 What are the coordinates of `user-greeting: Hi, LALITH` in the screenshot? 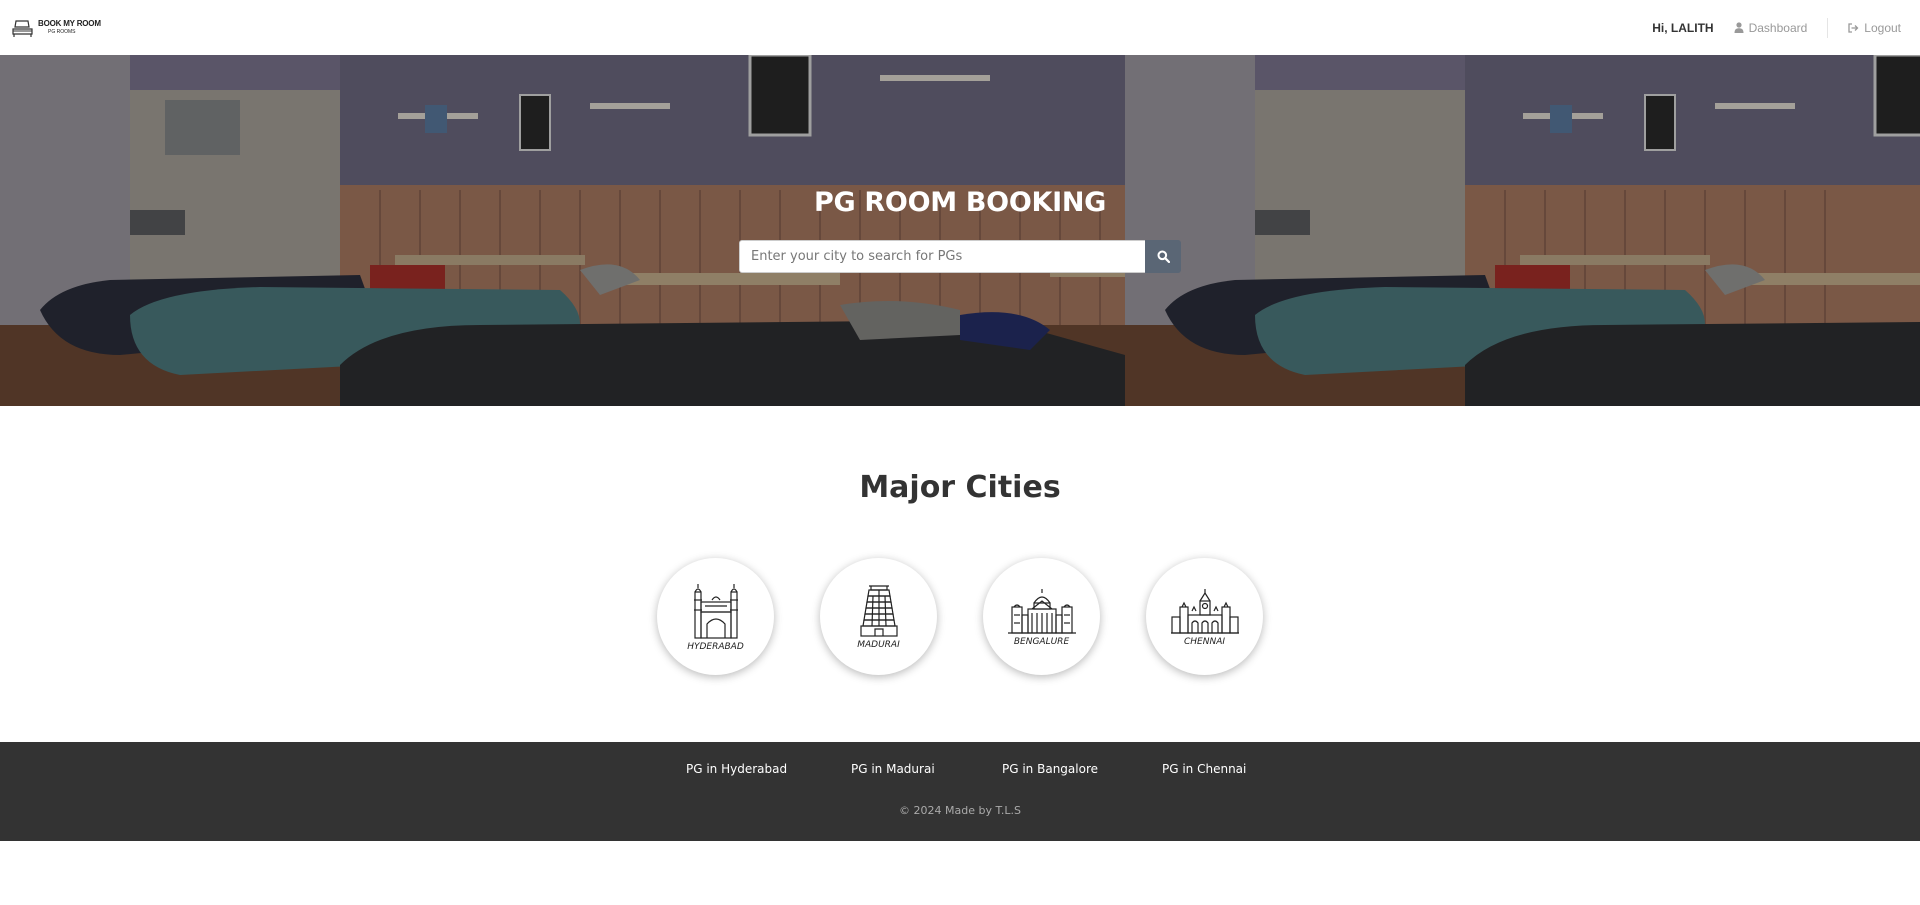 It's located at (1683, 27).